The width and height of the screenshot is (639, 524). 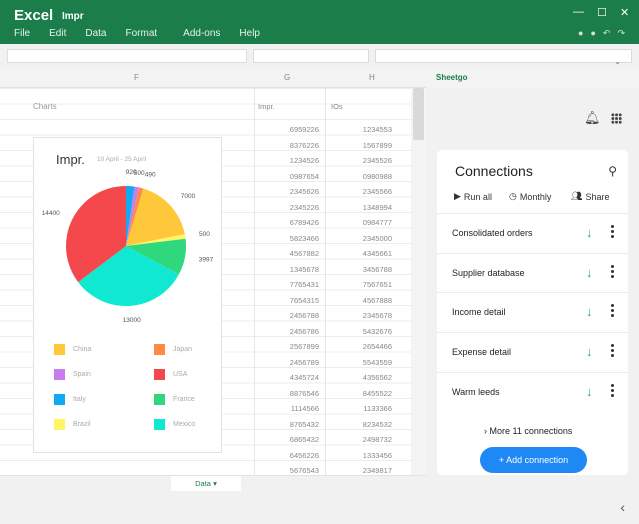 I want to click on table-cell: 7567651, so click(x=361, y=285).